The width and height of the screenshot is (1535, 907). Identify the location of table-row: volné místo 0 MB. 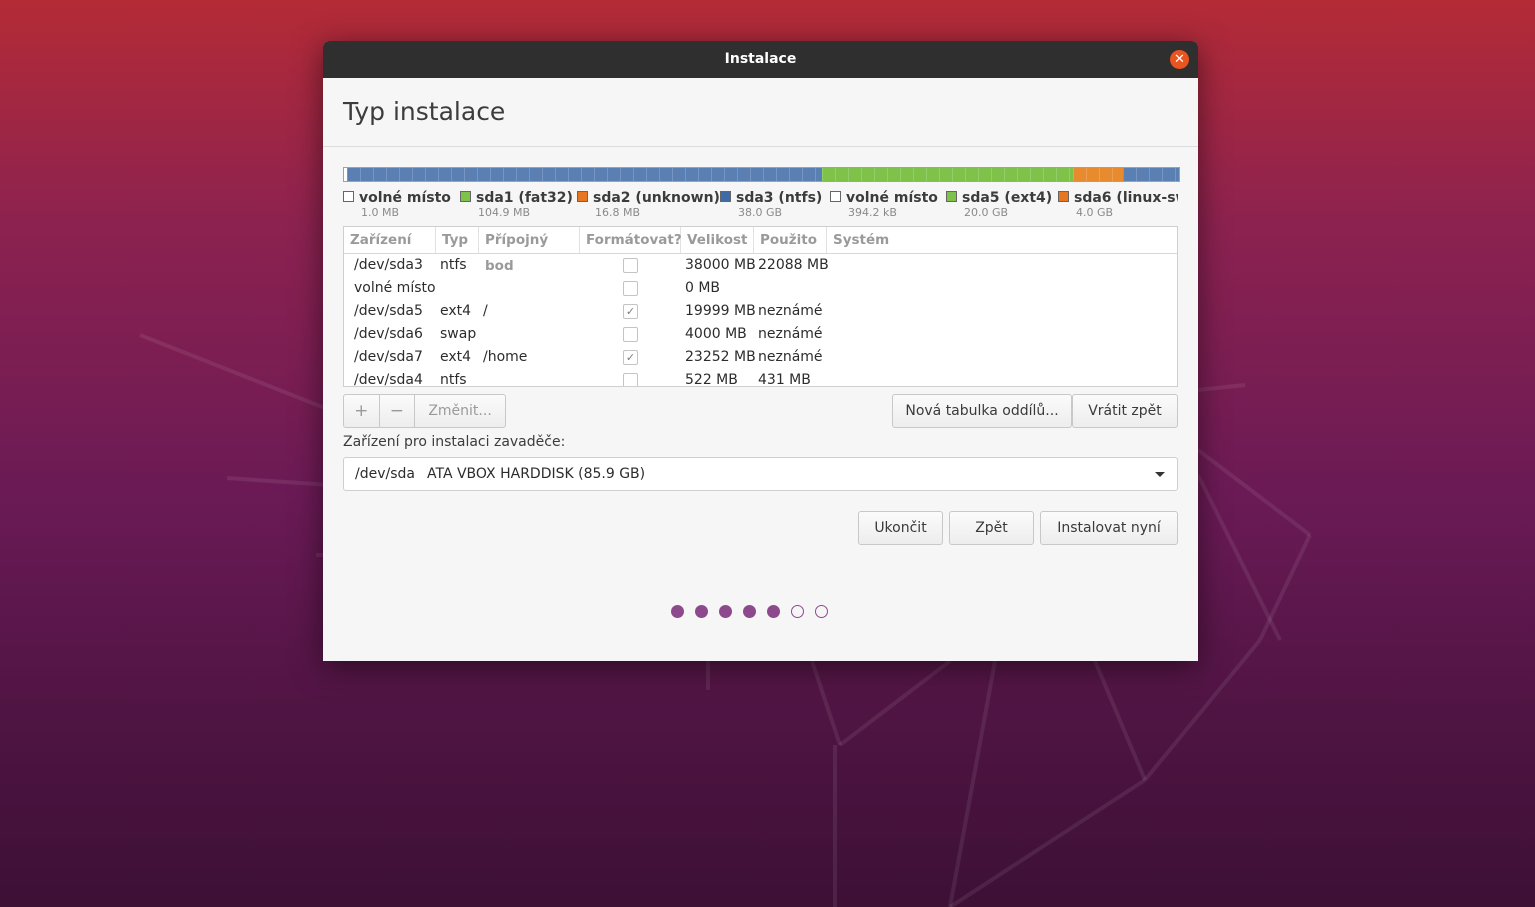
(760, 288).